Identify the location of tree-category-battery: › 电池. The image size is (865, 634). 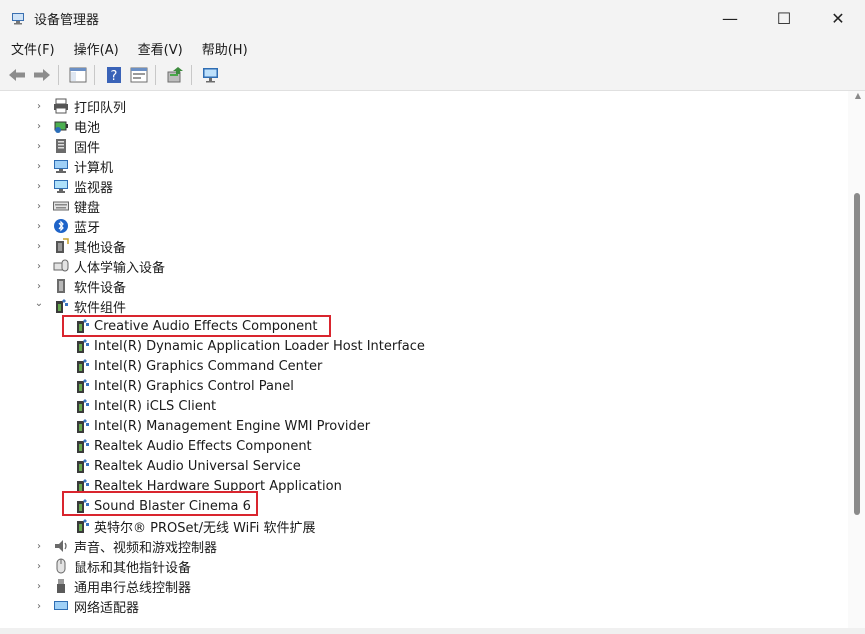
(66, 126).